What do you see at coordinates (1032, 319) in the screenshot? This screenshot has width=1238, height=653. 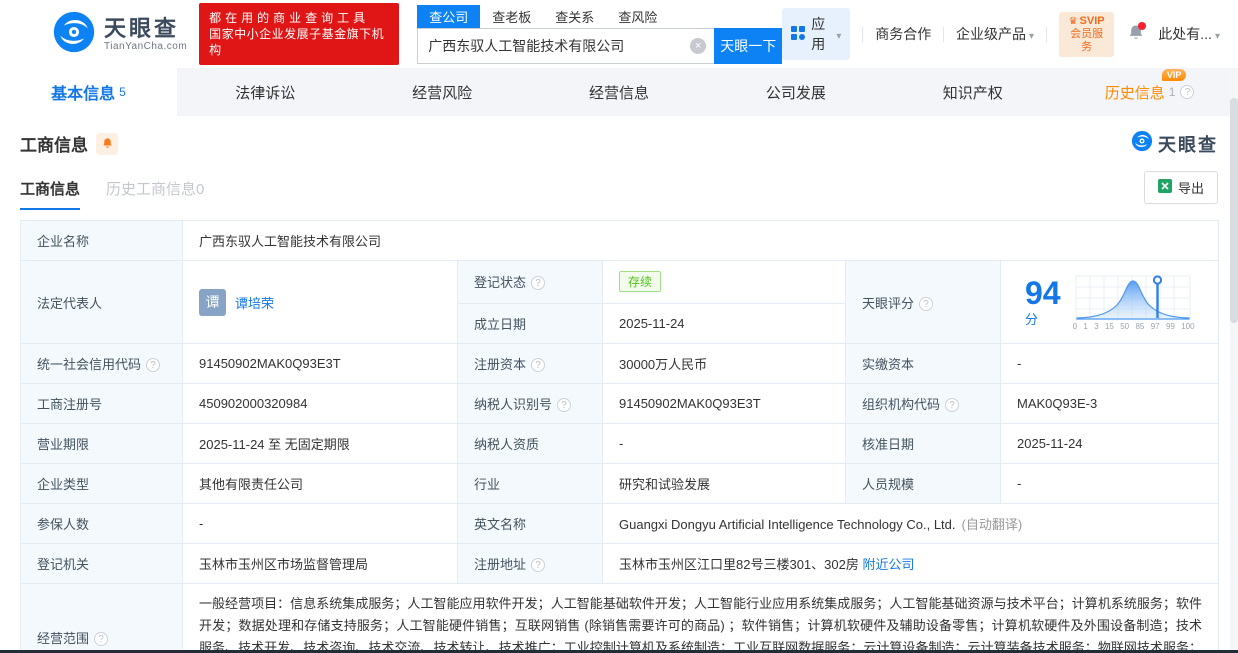 I see `score-unit: 分` at bounding box center [1032, 319].